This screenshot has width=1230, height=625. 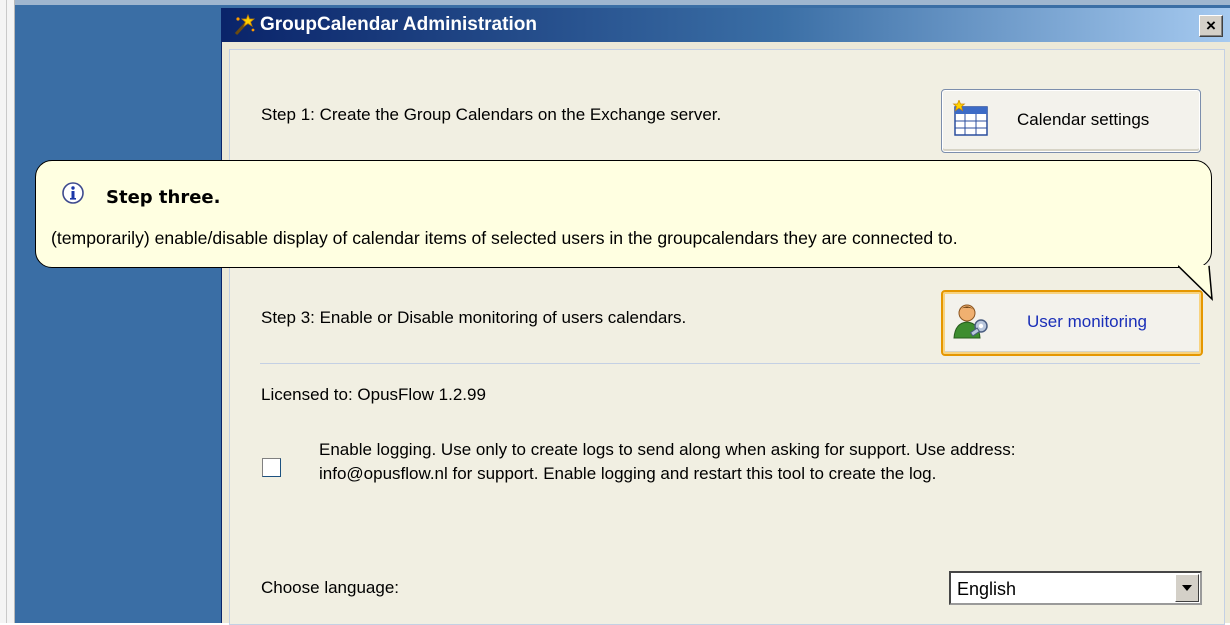 I want to click on close-icon: ×, so click(x=1211, y=25).